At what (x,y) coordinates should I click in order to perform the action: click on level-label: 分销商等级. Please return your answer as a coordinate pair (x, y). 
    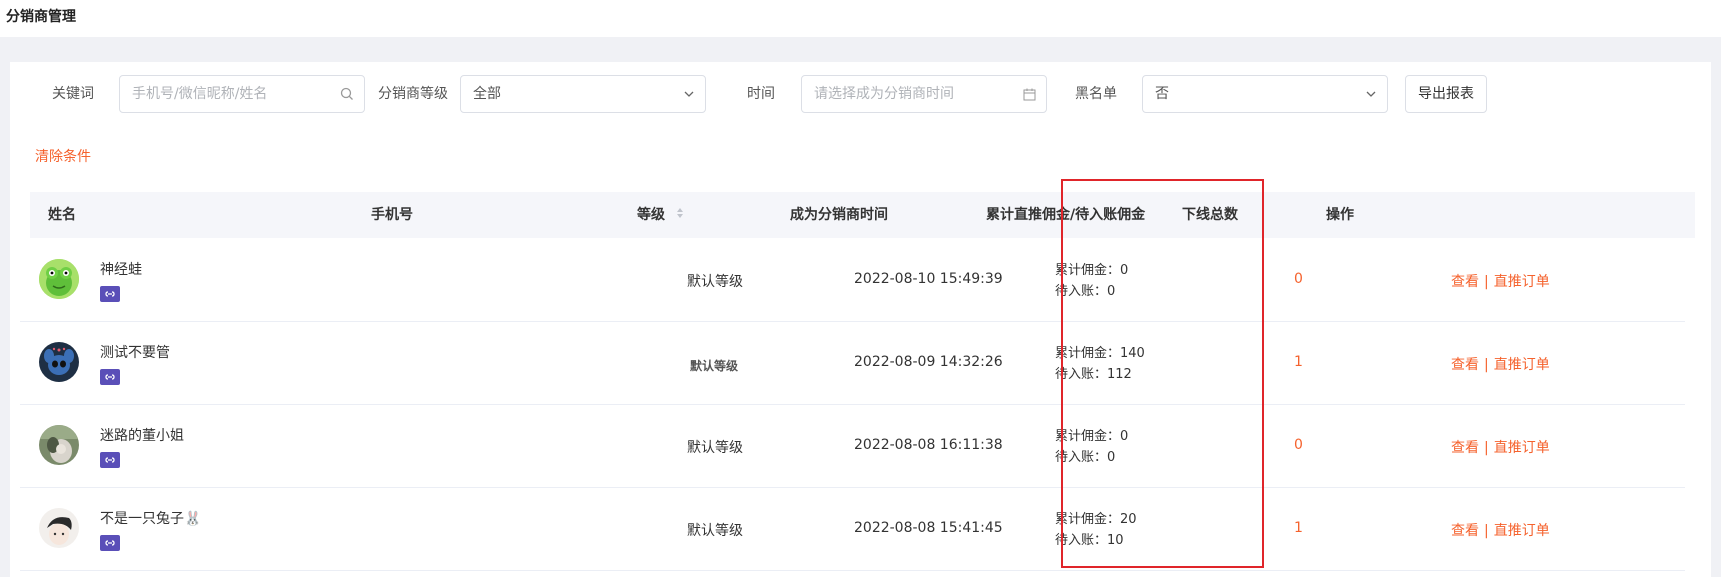
    Looking at the image, I should click on (413, 94).